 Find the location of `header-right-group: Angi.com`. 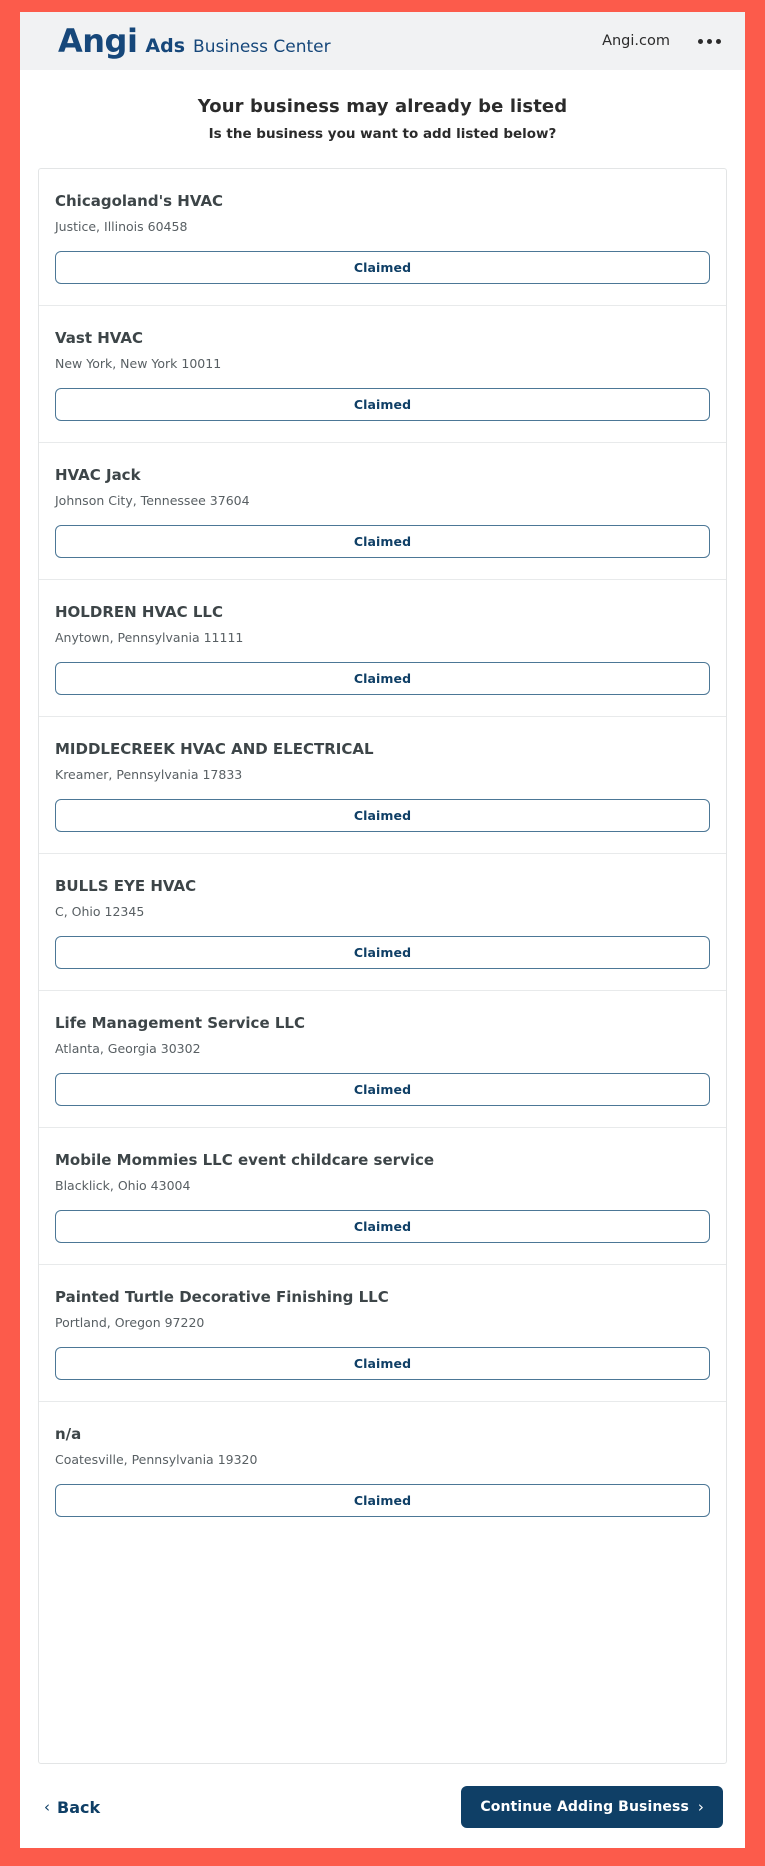

header-right-group: Angi.com is located at coordinates (662, 41).